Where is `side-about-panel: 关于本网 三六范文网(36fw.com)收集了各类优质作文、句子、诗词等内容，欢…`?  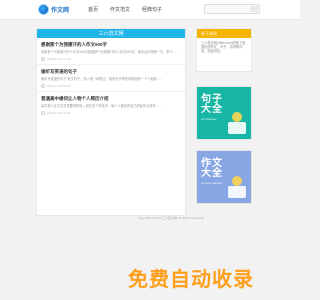
side-about-panel: 关于本网 三六范文网(36fw.com)收集了各类优质作文、句子、诗词等内容，欢… is located at coordinates (224, 50).